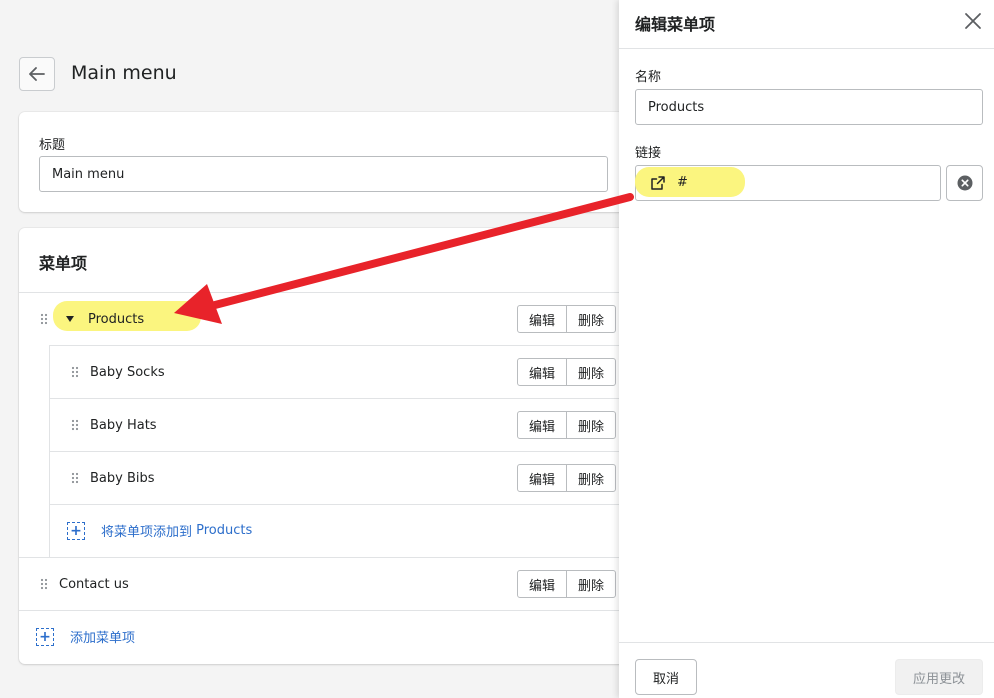 This screenshot has height=698, width=994. I want to click on add-menu-item-label: 添加菜单项, so click(103, 638).